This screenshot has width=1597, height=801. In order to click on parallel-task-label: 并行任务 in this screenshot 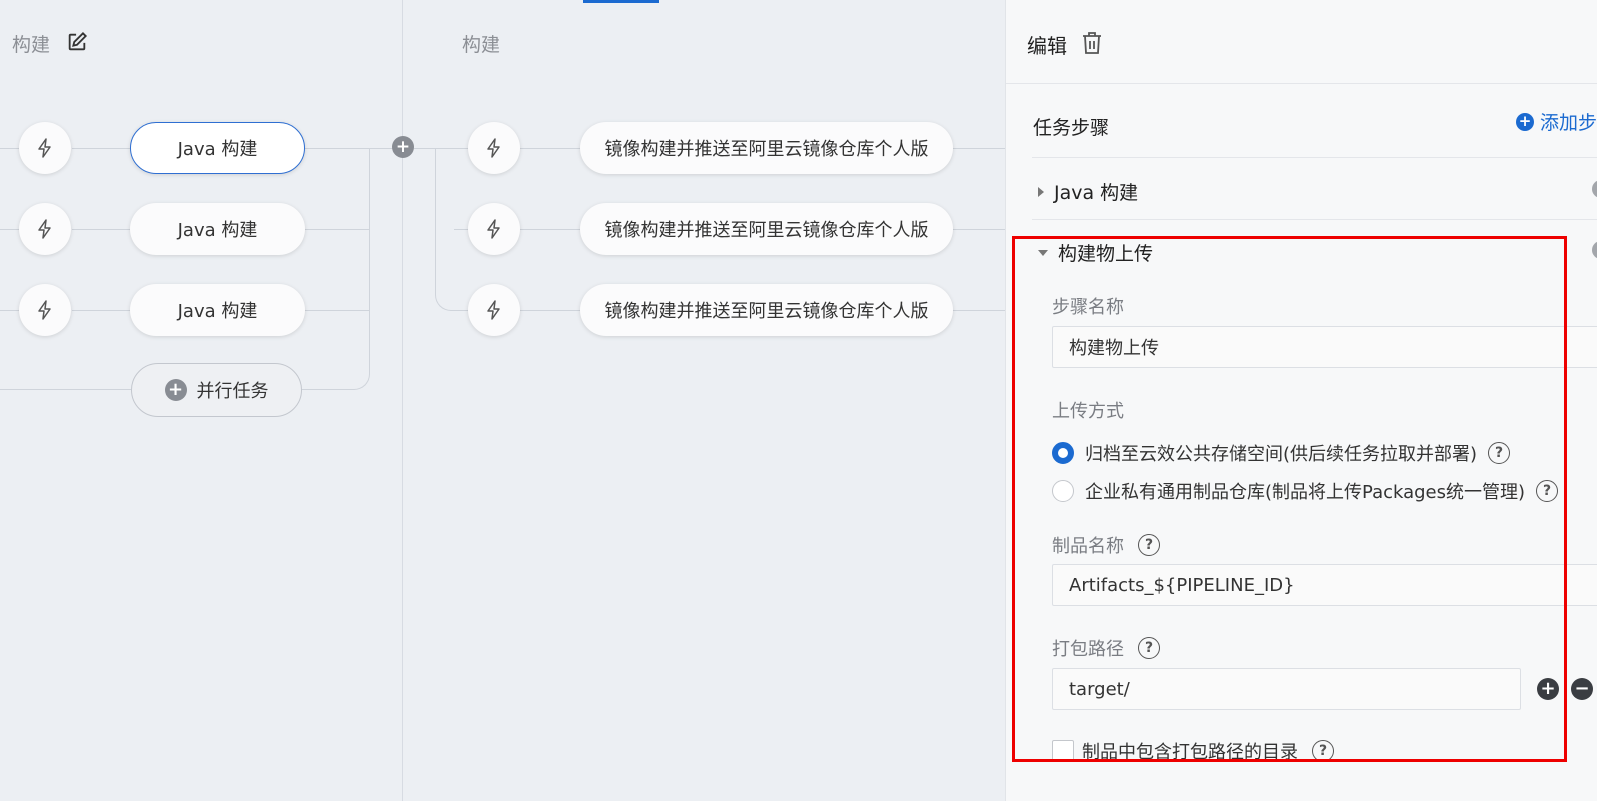, I will do `click(232, 391)`.